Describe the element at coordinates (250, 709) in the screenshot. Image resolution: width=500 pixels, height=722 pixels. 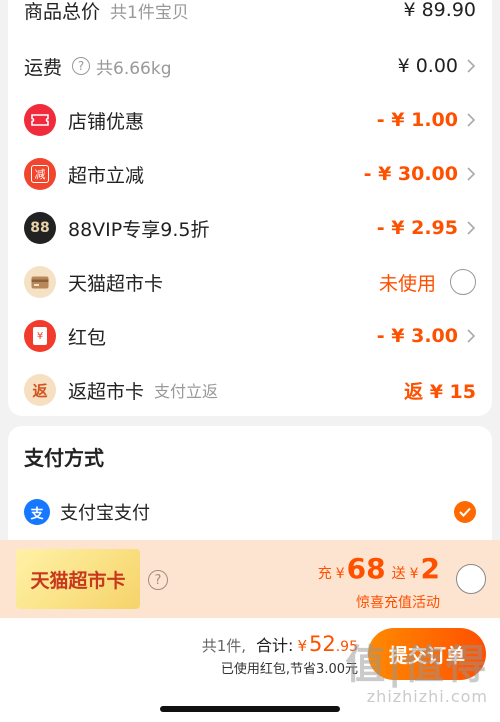
I see `home-indicator` at that location.